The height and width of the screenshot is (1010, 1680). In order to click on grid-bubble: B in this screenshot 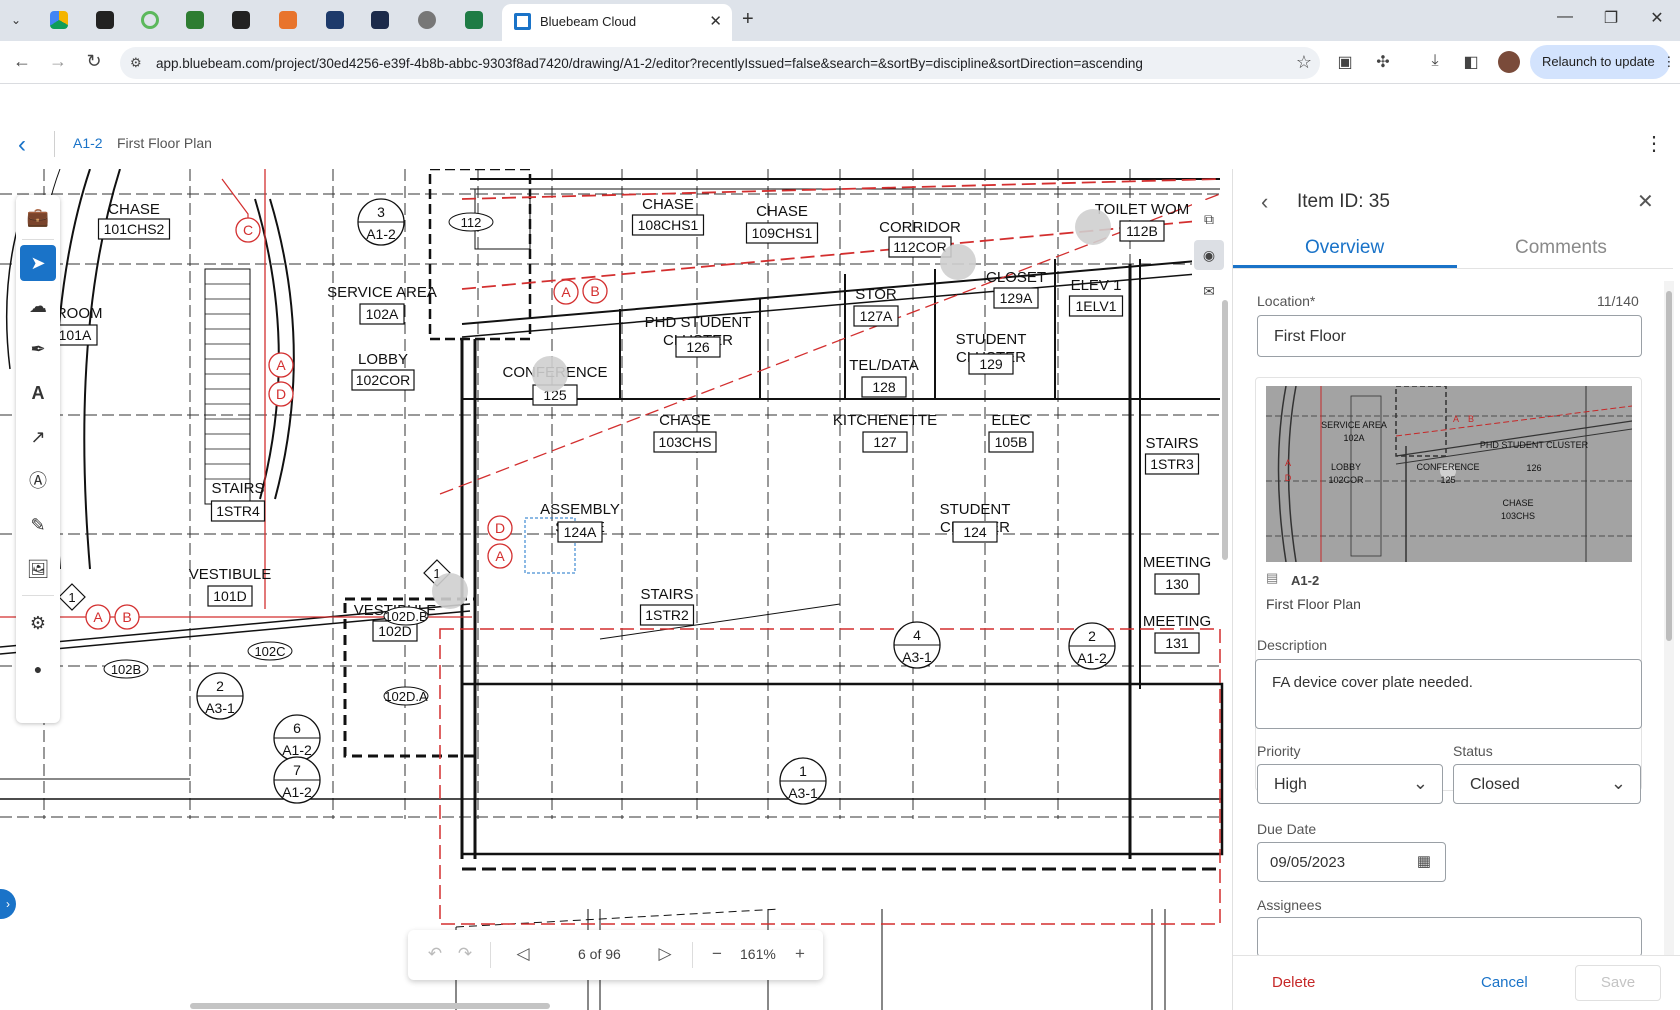, I will do `click(595, 291)`.